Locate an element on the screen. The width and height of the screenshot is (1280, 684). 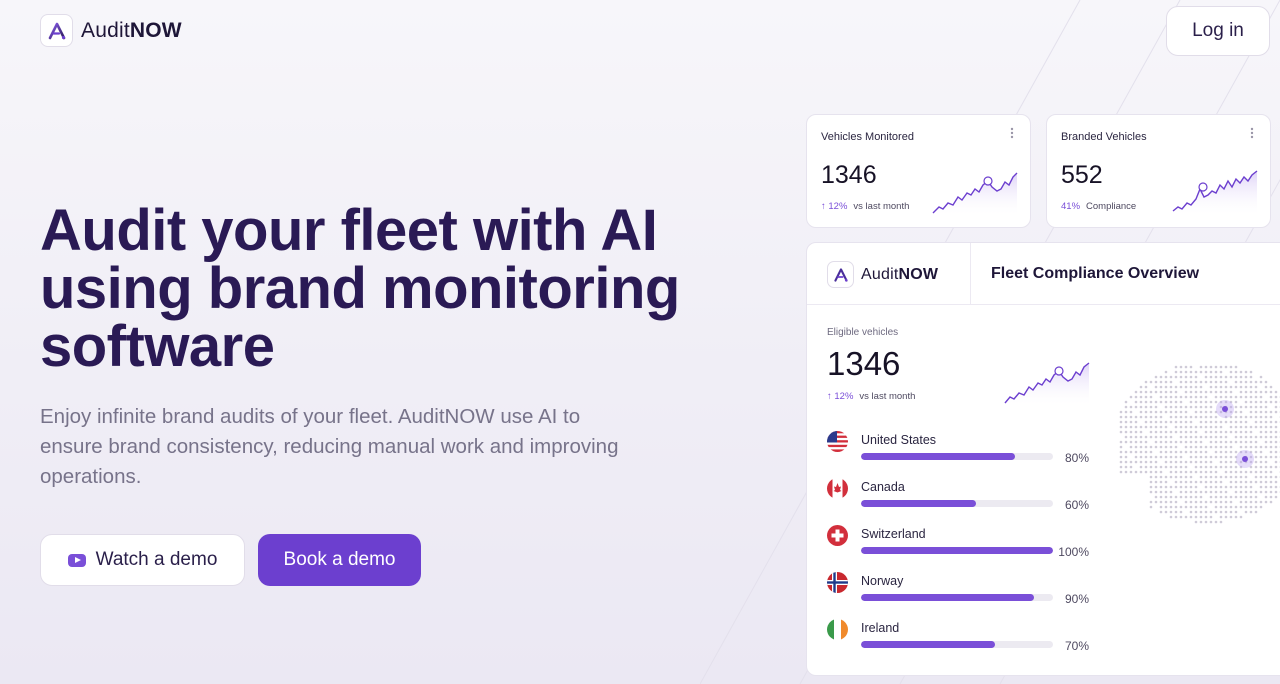
panel-header: AuditNOW Fleet Compliance Overview is located at coordinates (1043, 274).